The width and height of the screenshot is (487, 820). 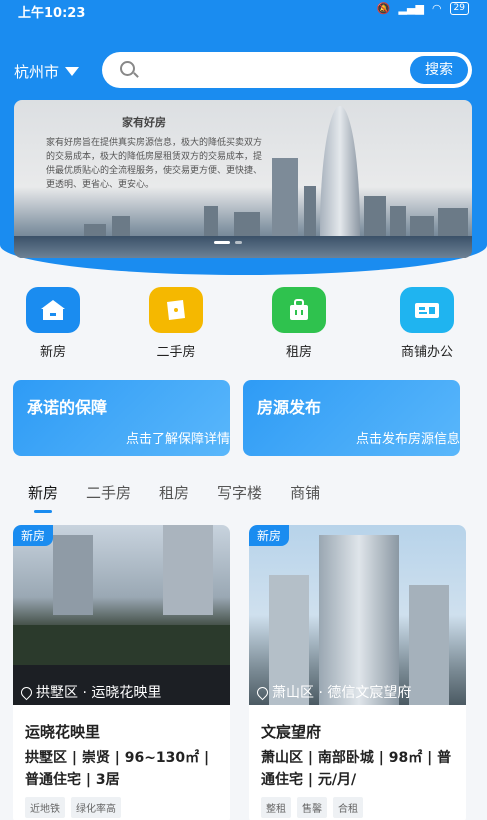 I want to click on location-text: 拱墅区 · 运晓花映里, so click(x=99, y=693).